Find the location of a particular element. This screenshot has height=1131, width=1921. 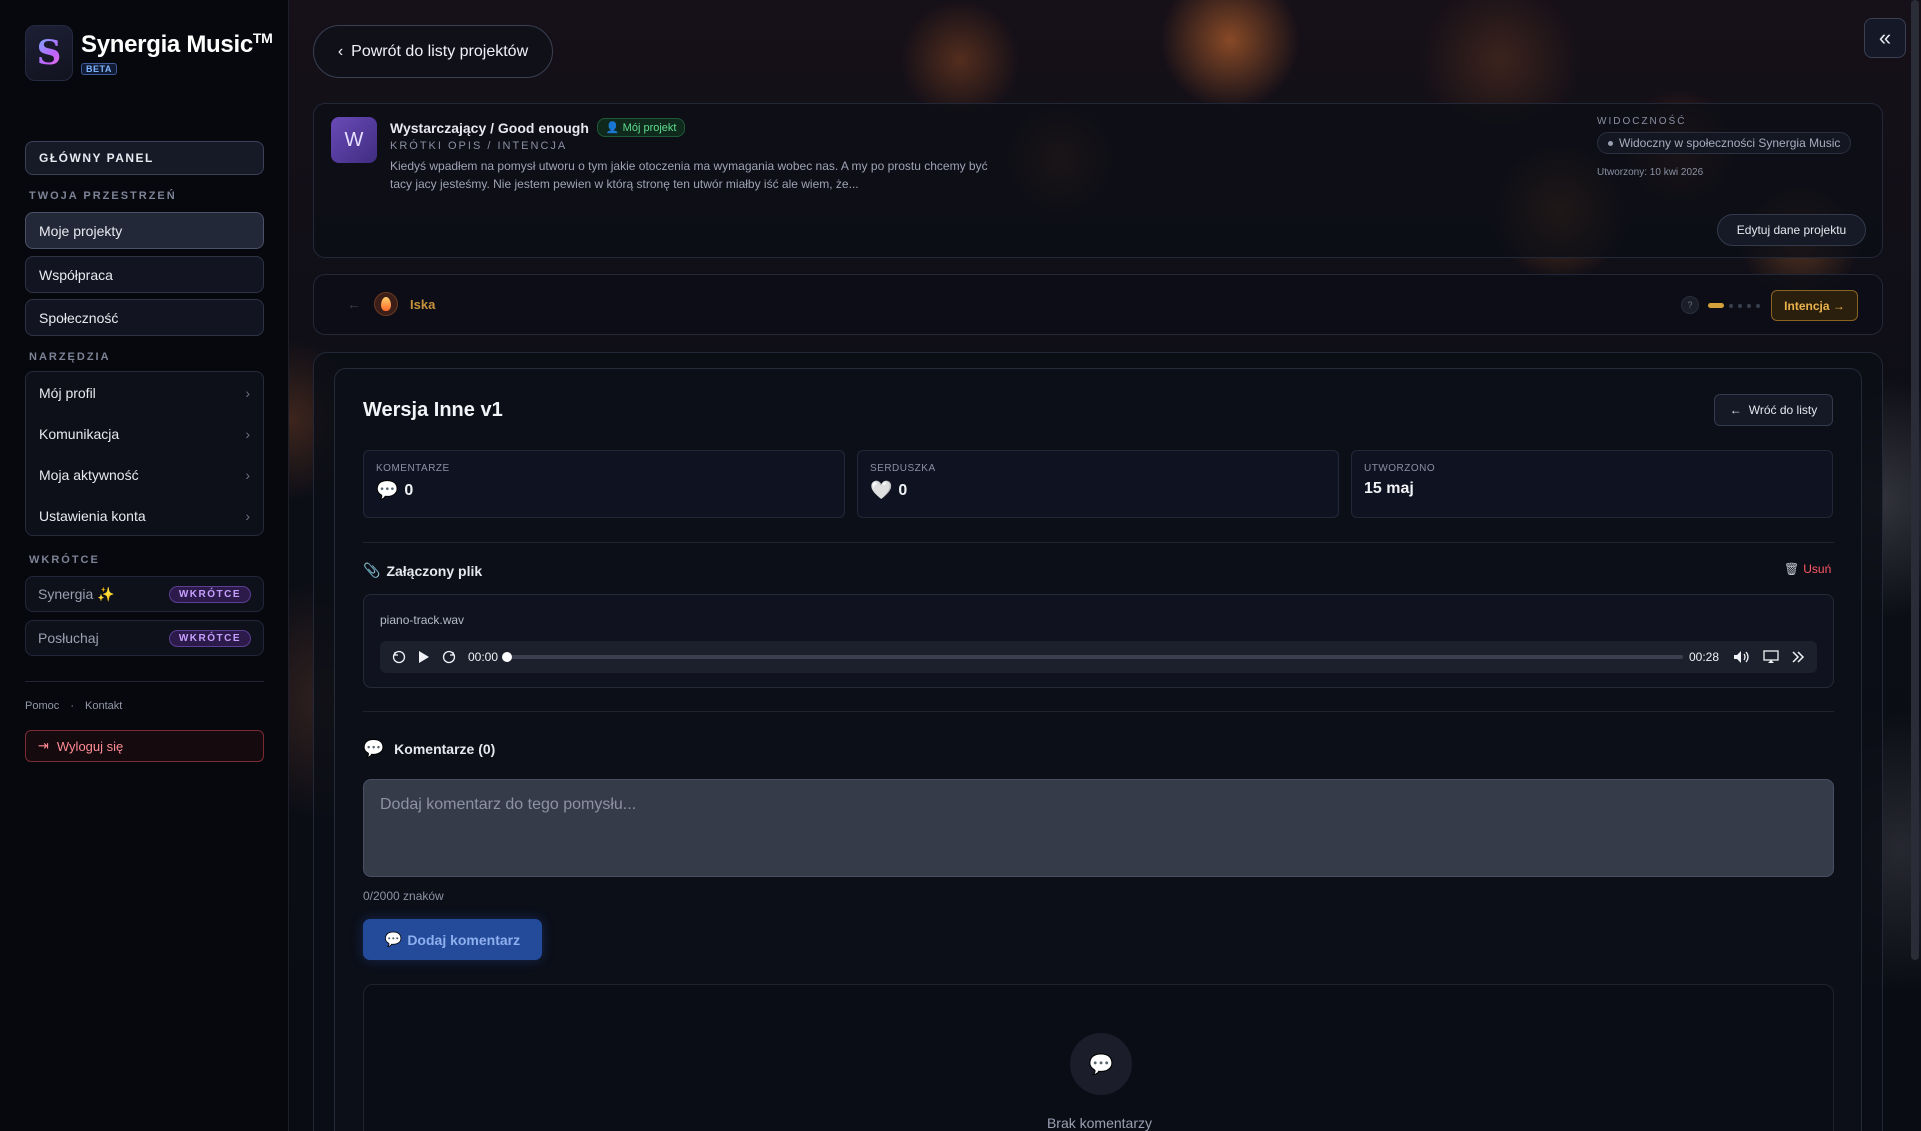

contact-link: Kontakt is located at coordinates (103, 706).